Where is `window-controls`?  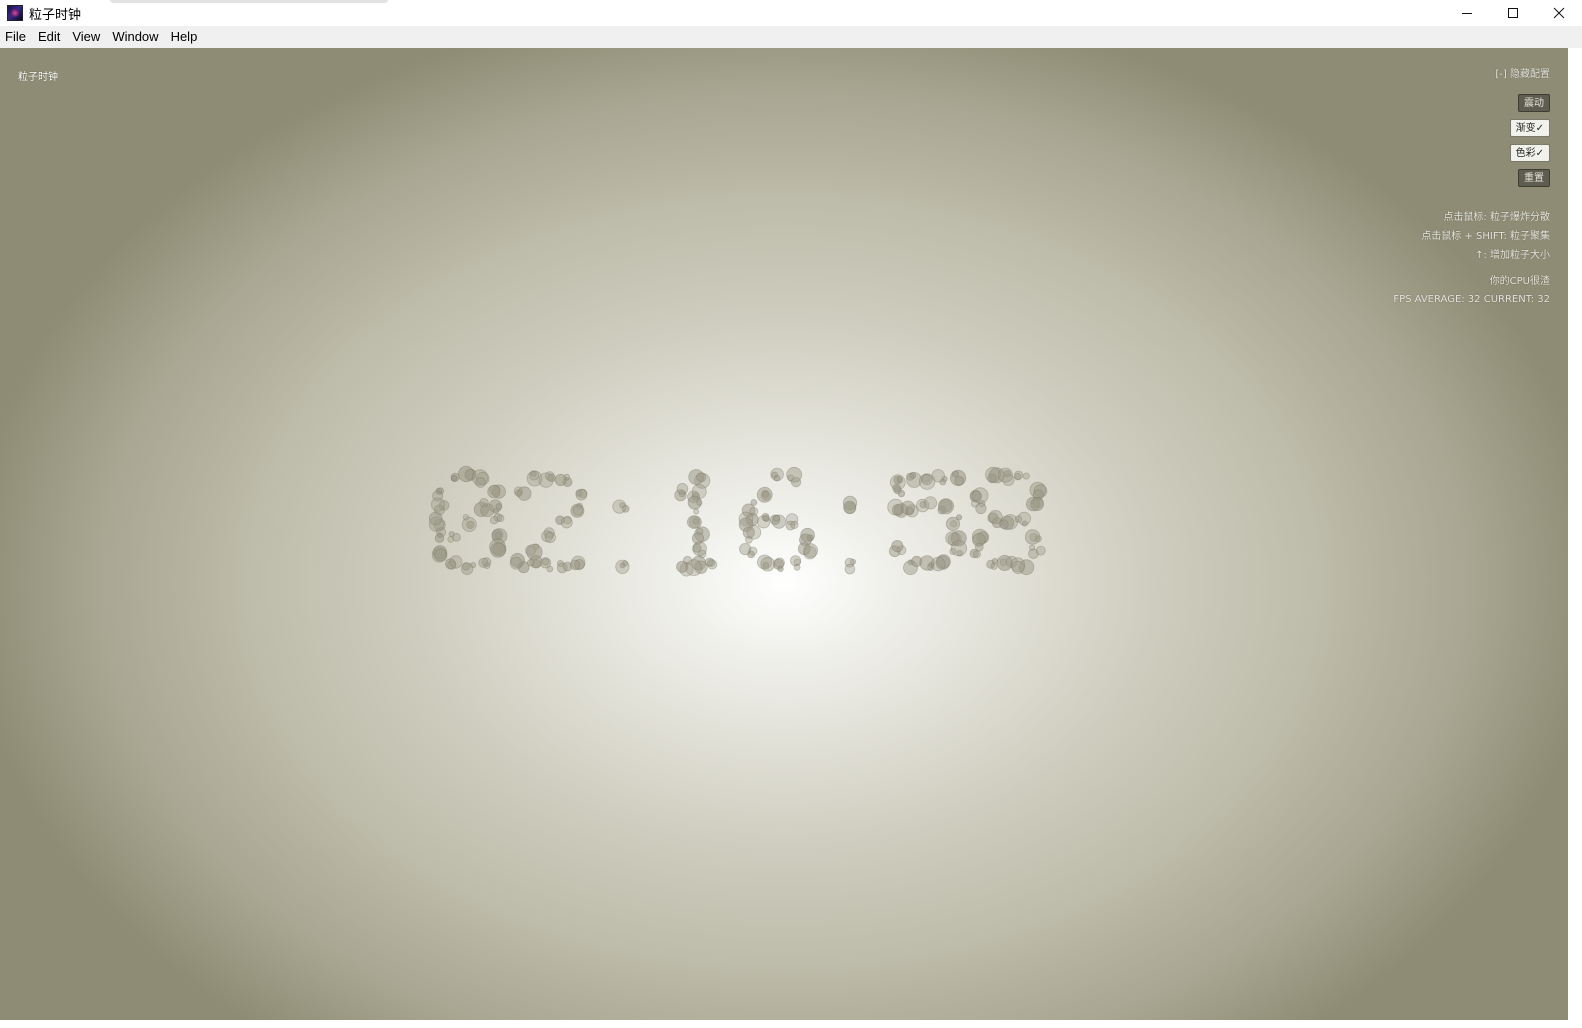
window-controls is located at coordinates (1513, 13).